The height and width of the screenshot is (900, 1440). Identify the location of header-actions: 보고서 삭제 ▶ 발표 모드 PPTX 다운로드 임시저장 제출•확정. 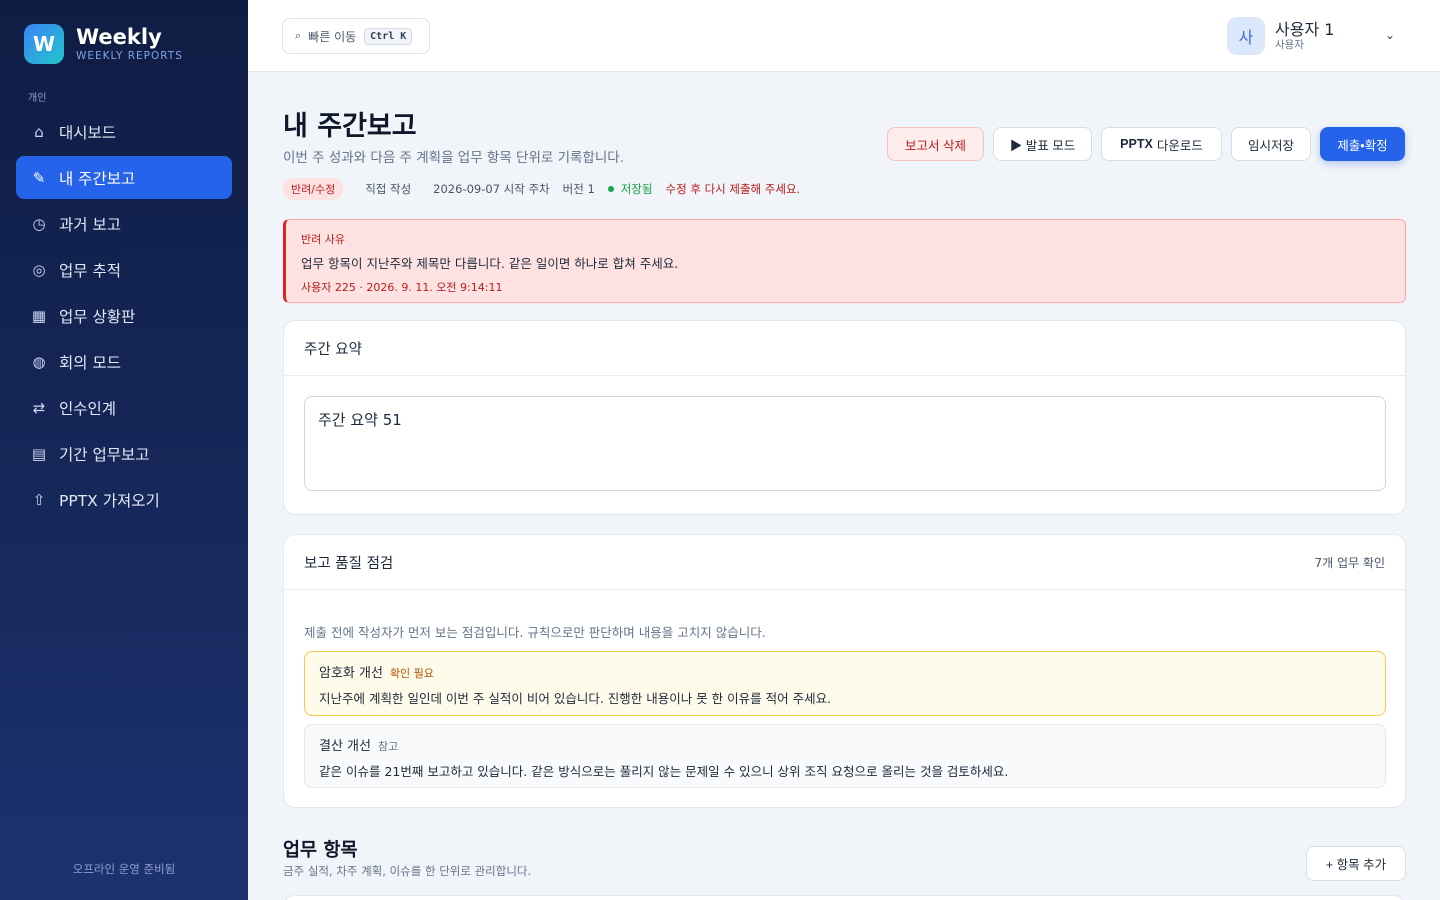
(1146, 144).